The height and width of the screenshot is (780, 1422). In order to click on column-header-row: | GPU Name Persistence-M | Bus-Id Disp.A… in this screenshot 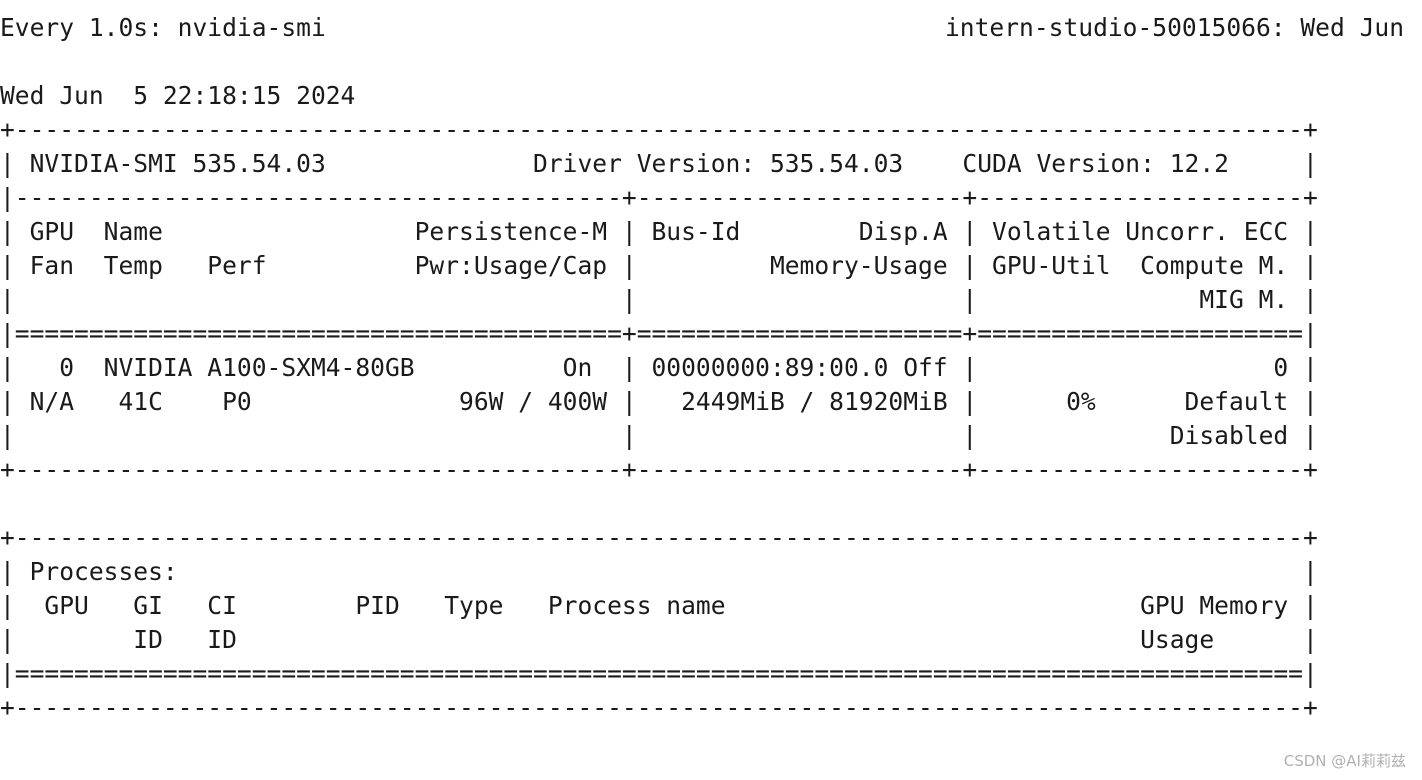, I will do `click(659, 231)`.